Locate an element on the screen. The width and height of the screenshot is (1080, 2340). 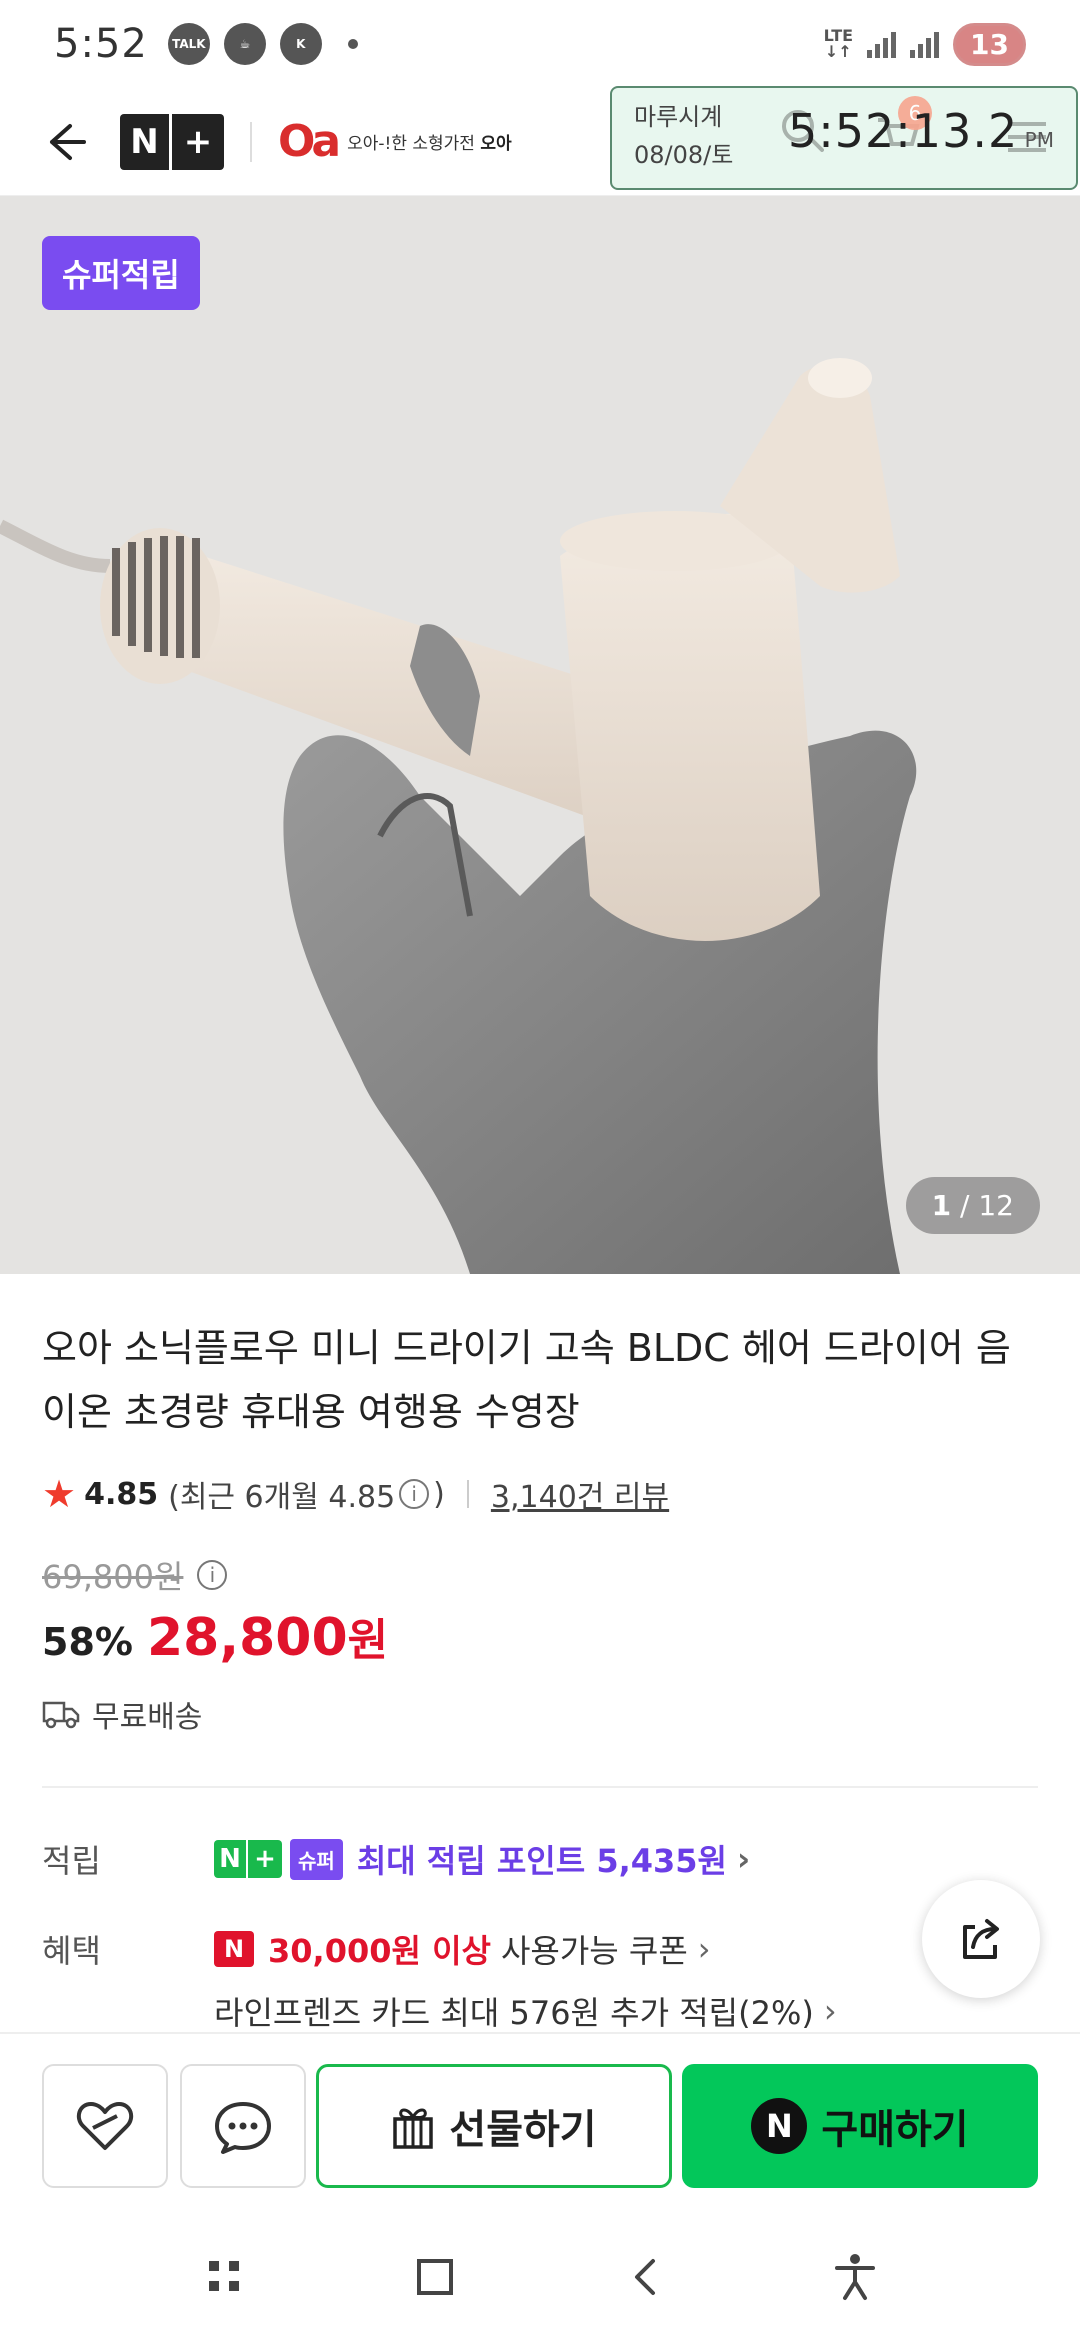
super-tag: 슈퍼 is located at coordinates (316, 1859).